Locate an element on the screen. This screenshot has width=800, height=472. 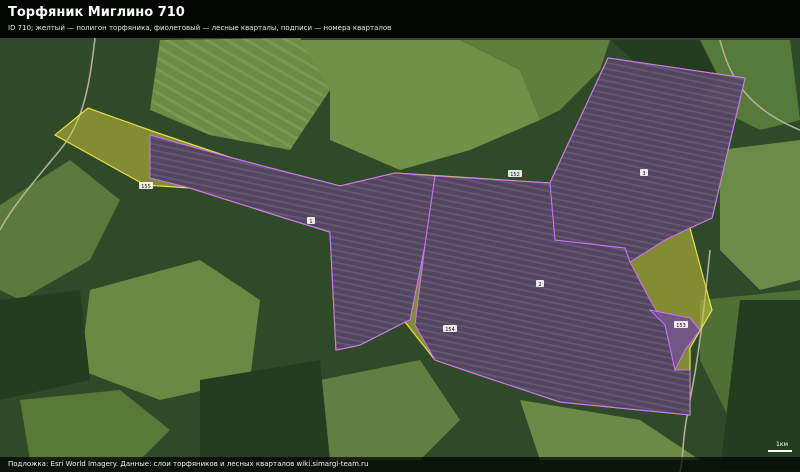
quarter-label-3: 3 is located at coordinates (644, 173).